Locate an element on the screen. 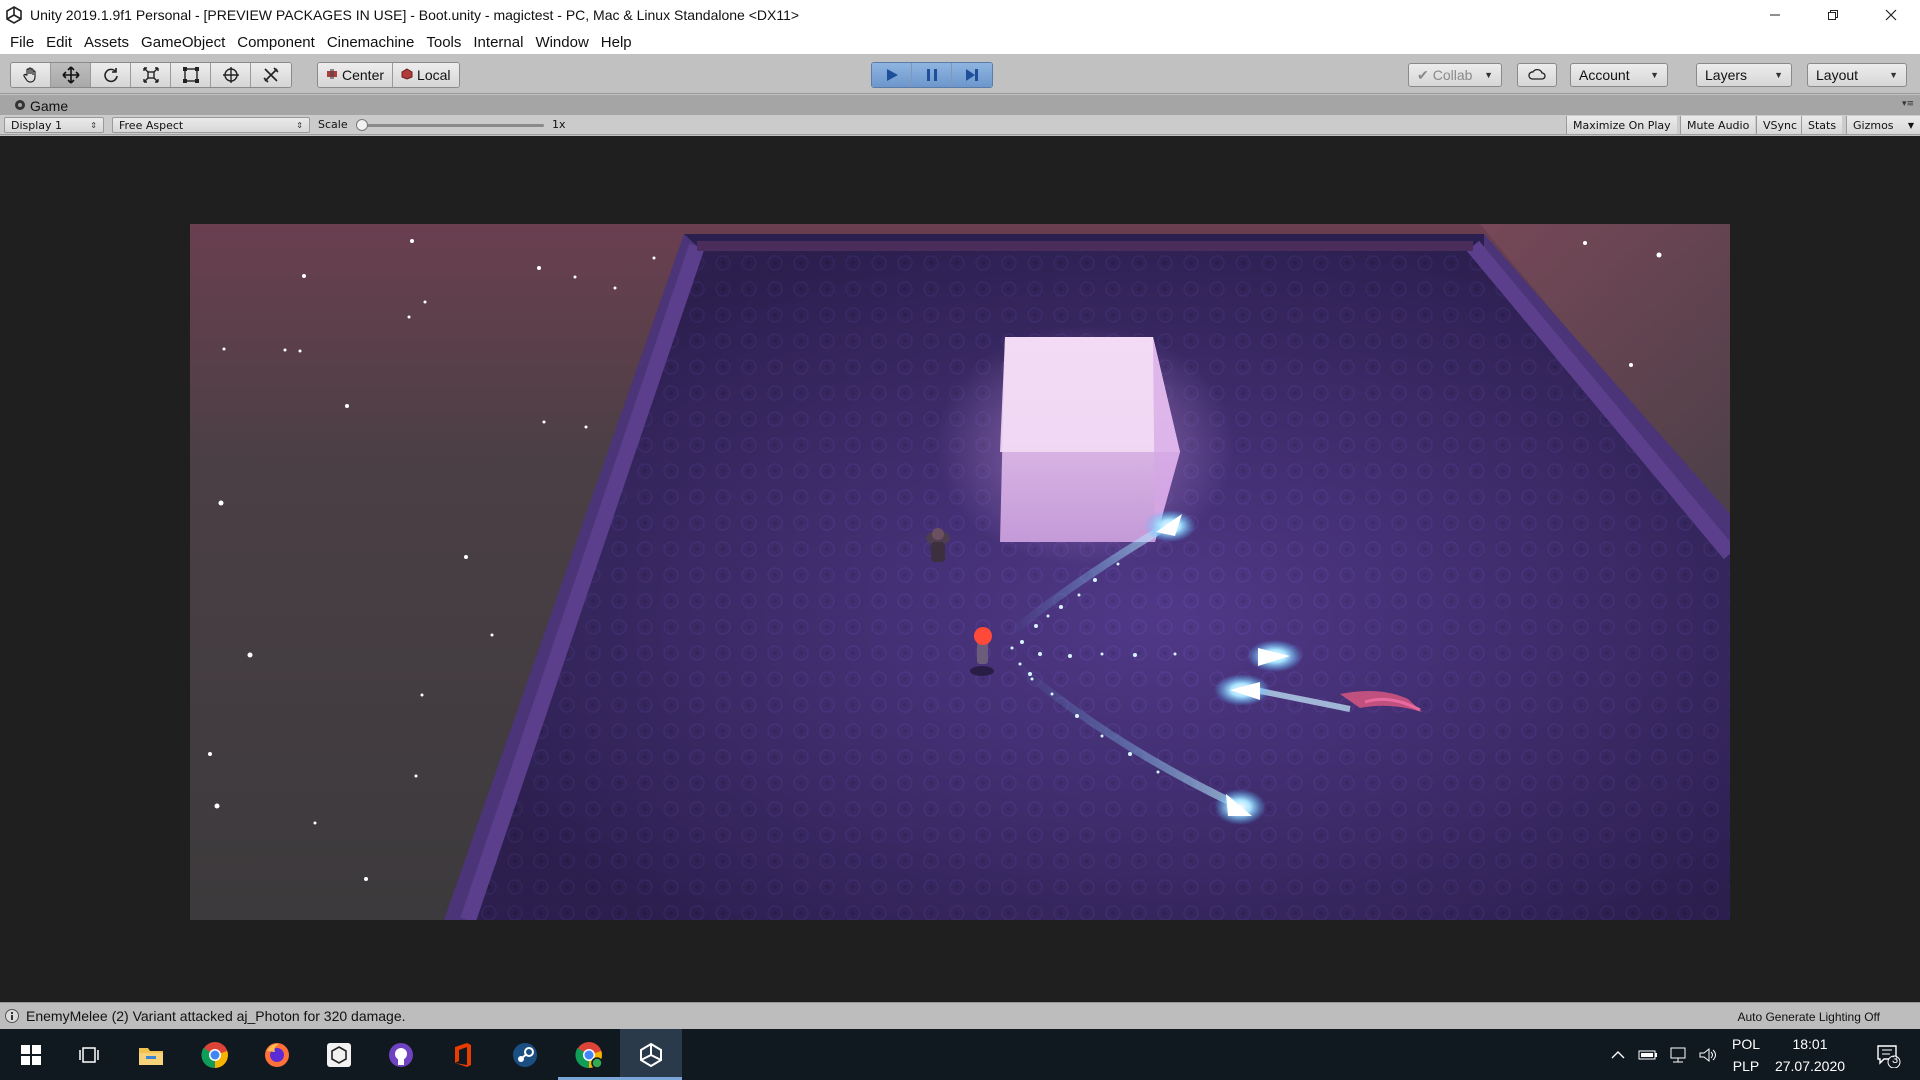 This screenshot has width=1920, height=1080. cloud-icon is located at coordinates (1537, 75).